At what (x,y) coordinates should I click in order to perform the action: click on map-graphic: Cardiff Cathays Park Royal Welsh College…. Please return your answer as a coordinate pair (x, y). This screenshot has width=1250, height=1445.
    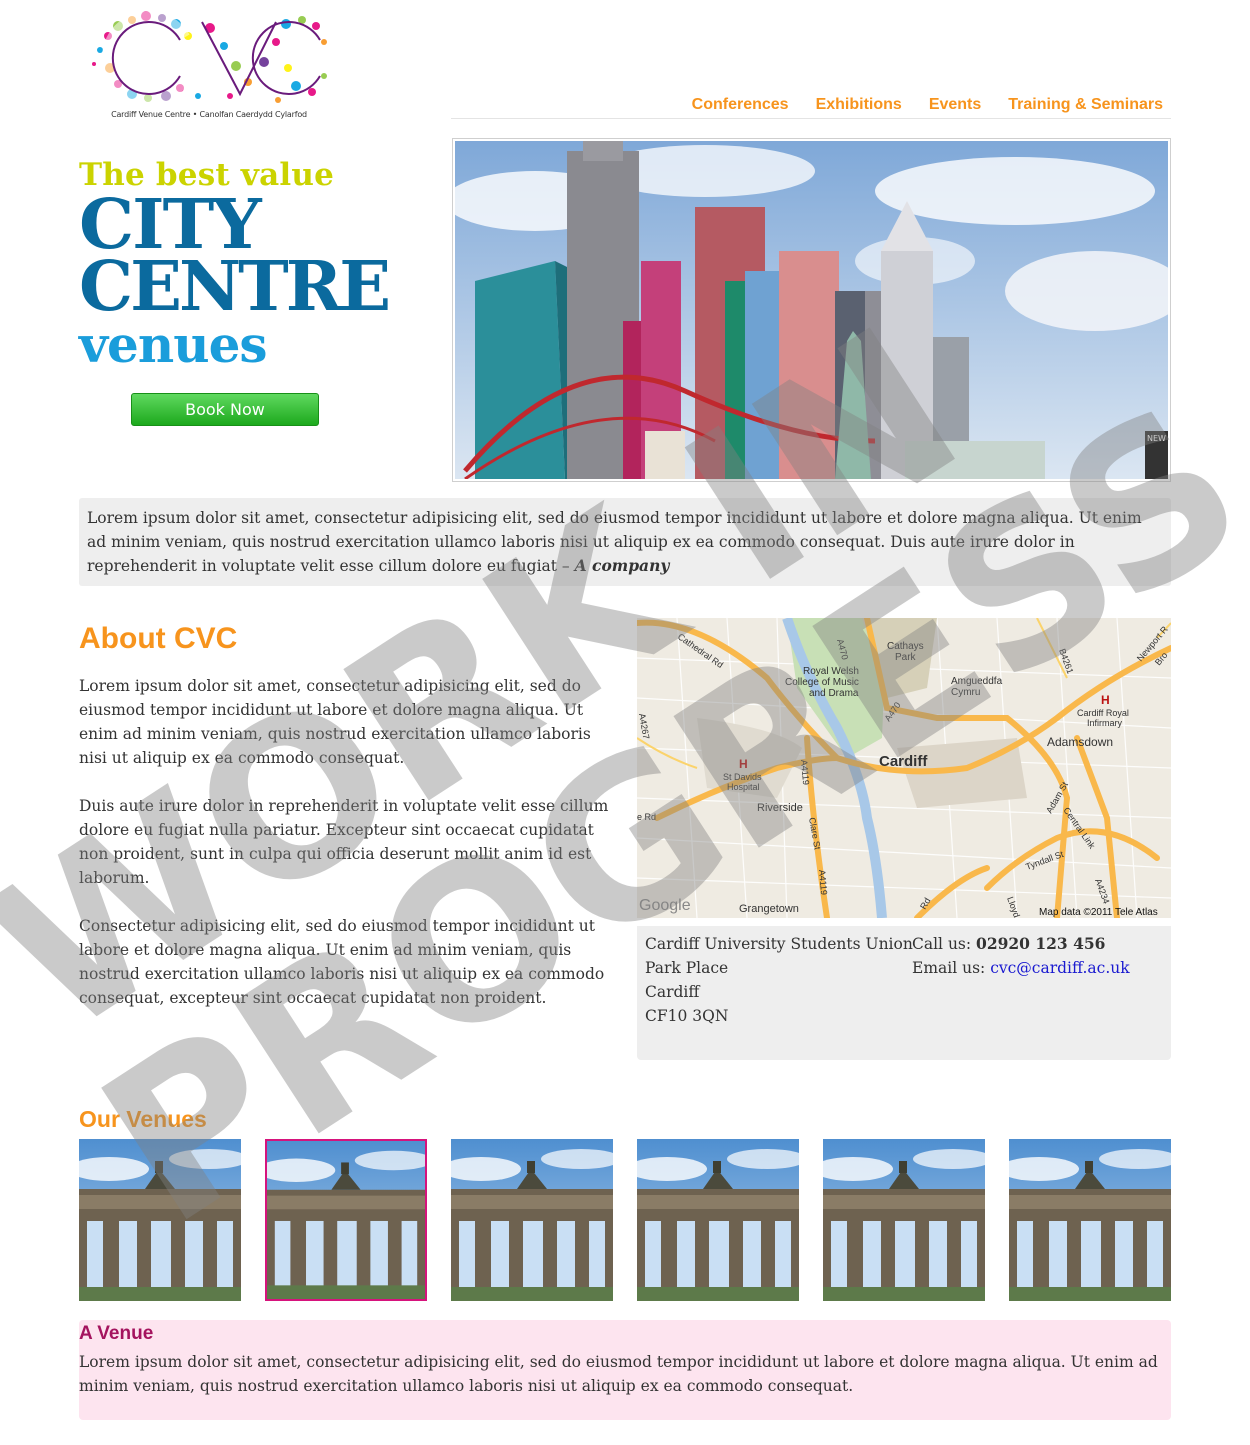
    Looking at the image, I should click on (904, 768).